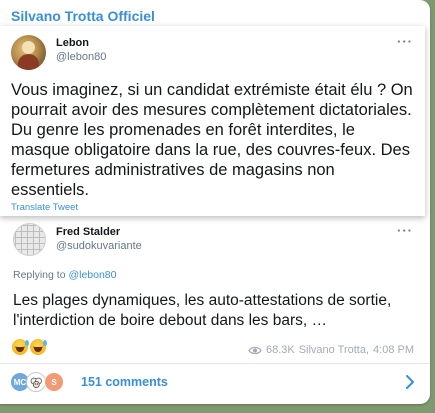 Image resolution: width=435 pixels, height=413 pixels. I want to click on sheep-icon, so click(36, 382).